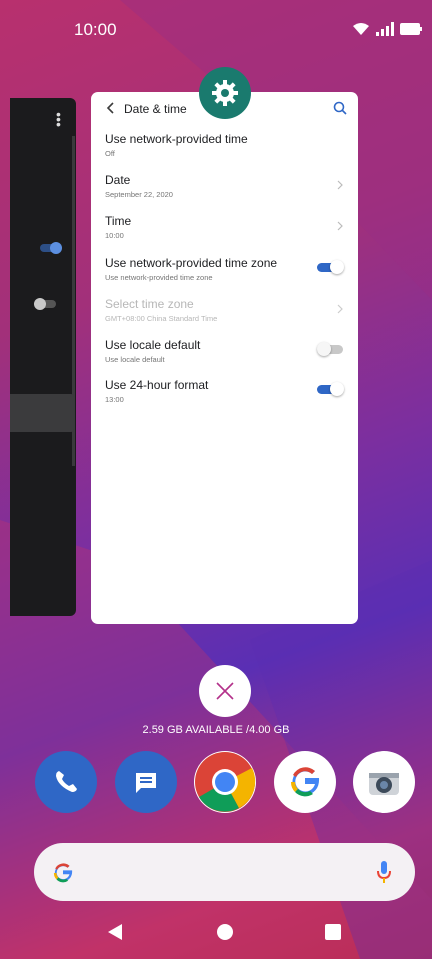 This screenshot has width=432, height=959. I want to click on setting-row-time: Time 10:00, so click(225, 227).